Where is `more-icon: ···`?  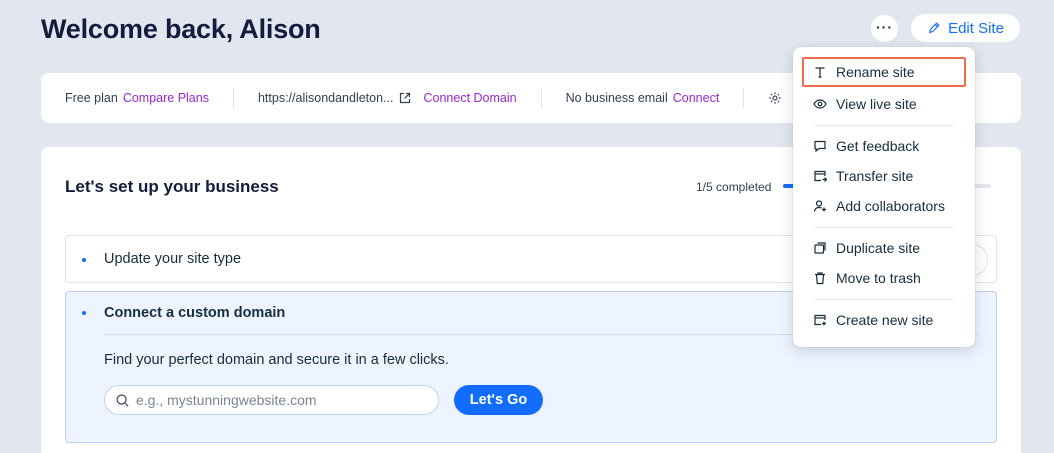
more-icon: ··· is located at coordinates (884, 26).